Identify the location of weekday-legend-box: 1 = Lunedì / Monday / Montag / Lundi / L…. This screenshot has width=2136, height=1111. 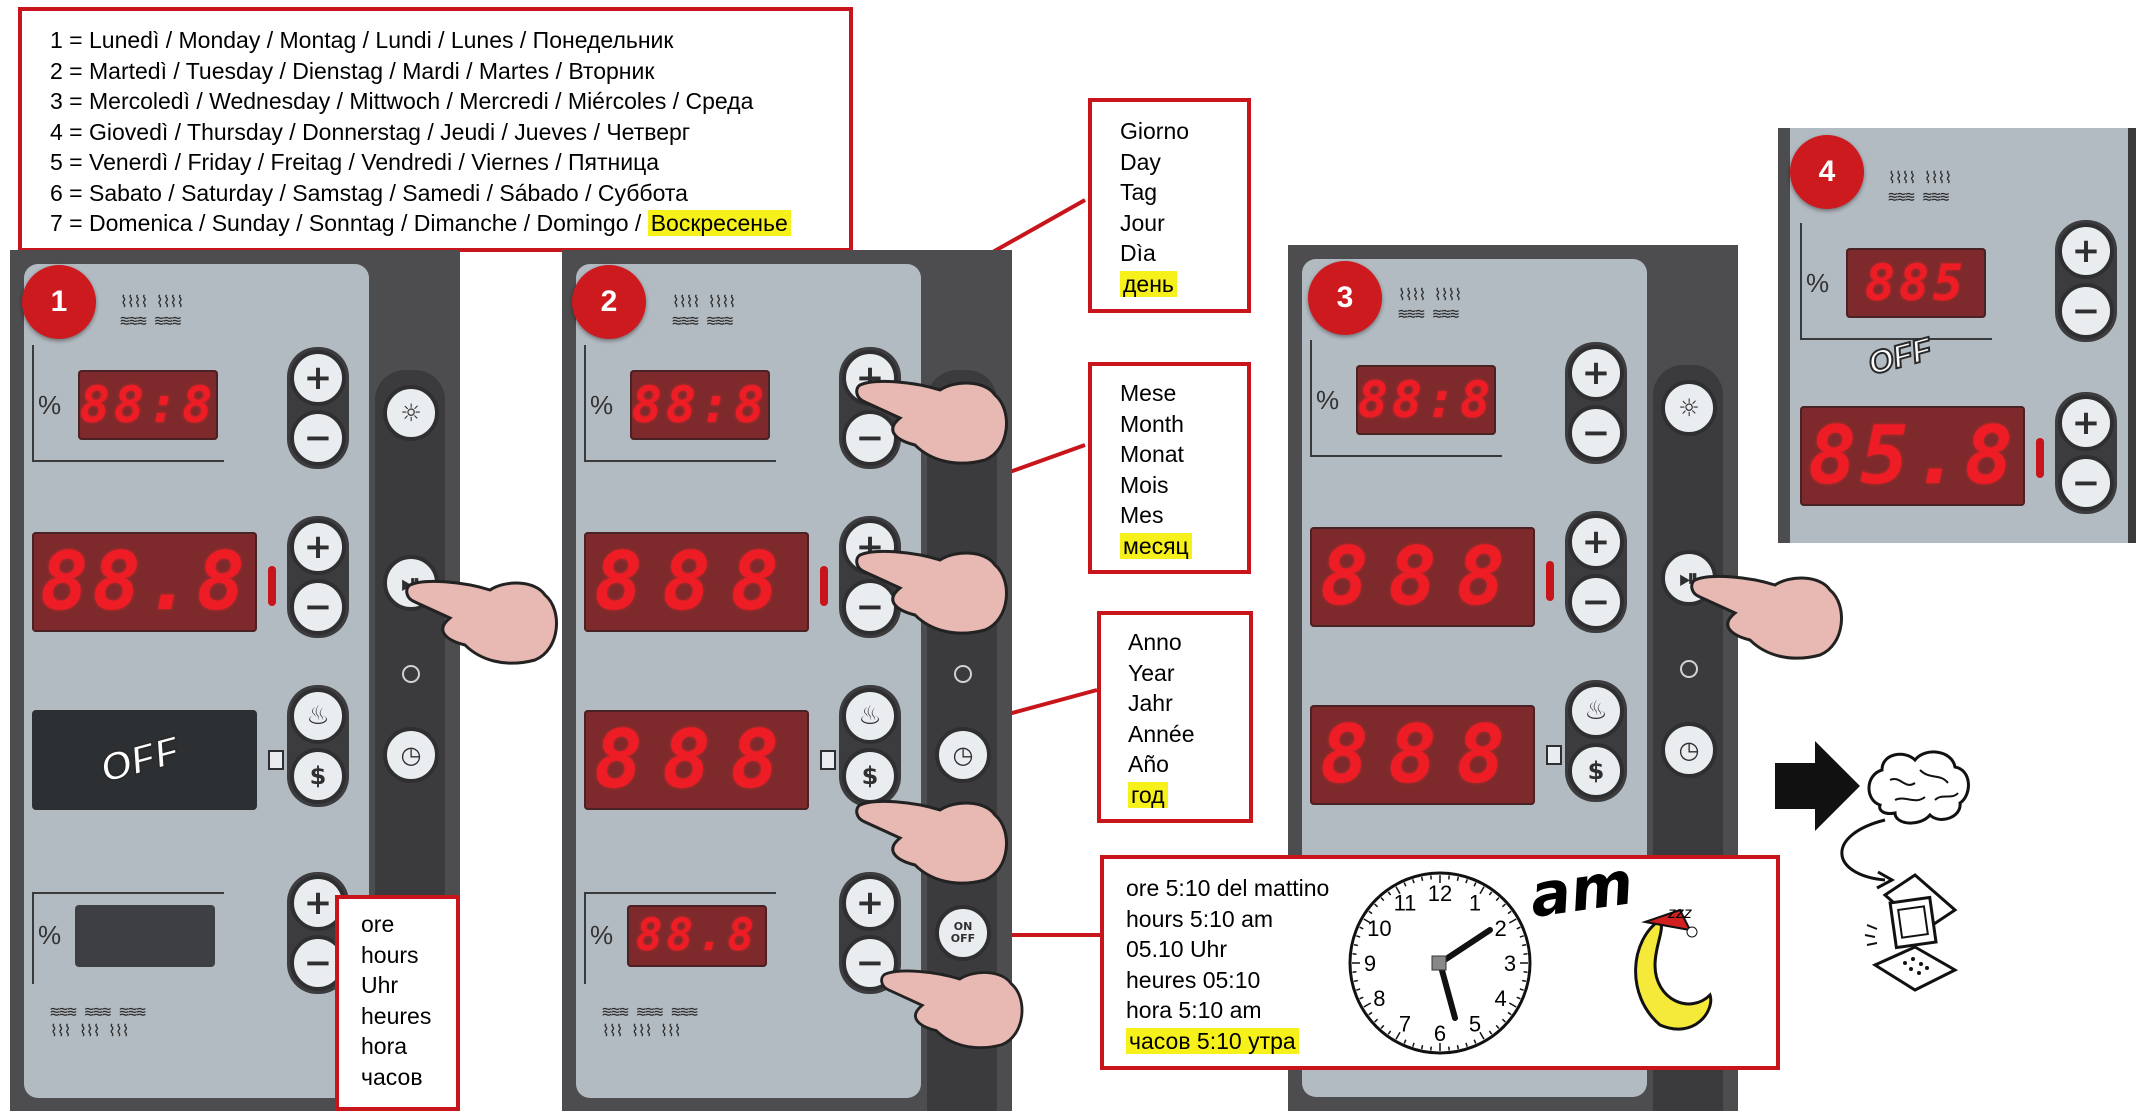
(435, 129).